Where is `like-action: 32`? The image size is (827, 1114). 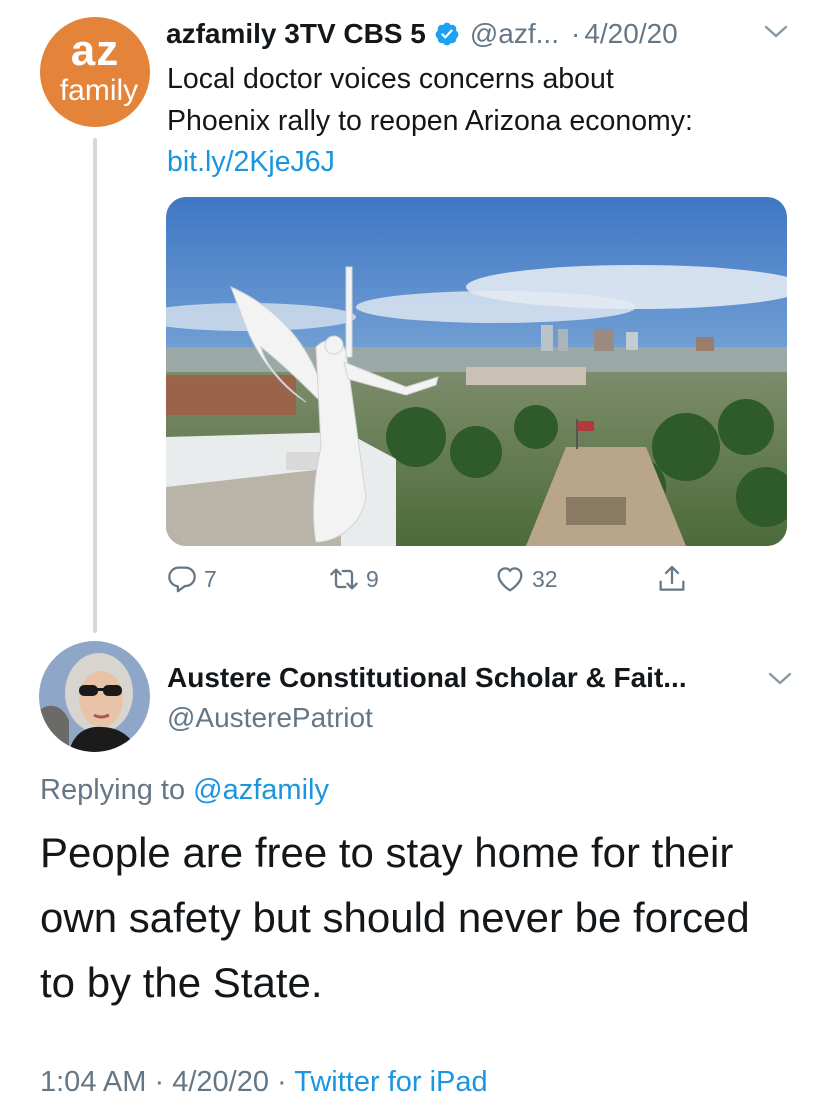 like-action: 32 is located at coordinates (526, 579).